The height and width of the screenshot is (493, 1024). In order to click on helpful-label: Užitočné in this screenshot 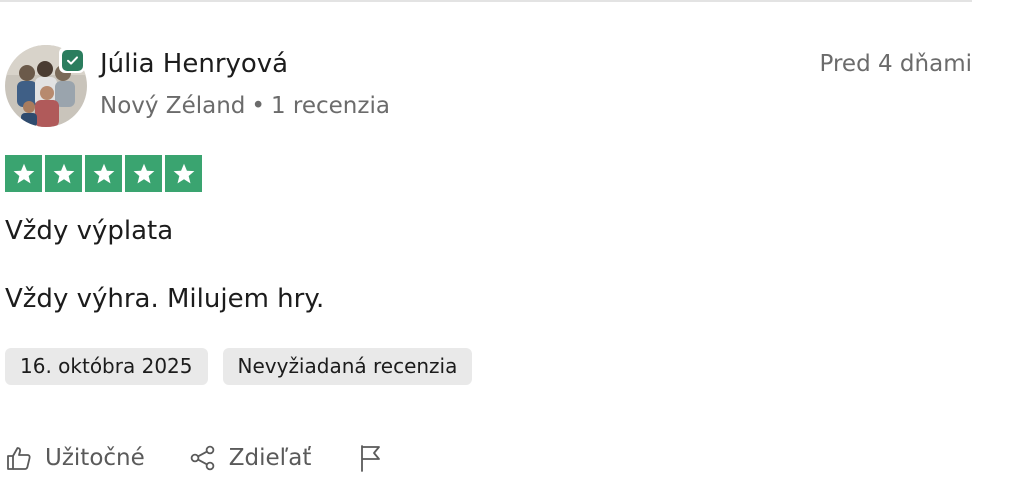, I will do `click(95, 458)`.